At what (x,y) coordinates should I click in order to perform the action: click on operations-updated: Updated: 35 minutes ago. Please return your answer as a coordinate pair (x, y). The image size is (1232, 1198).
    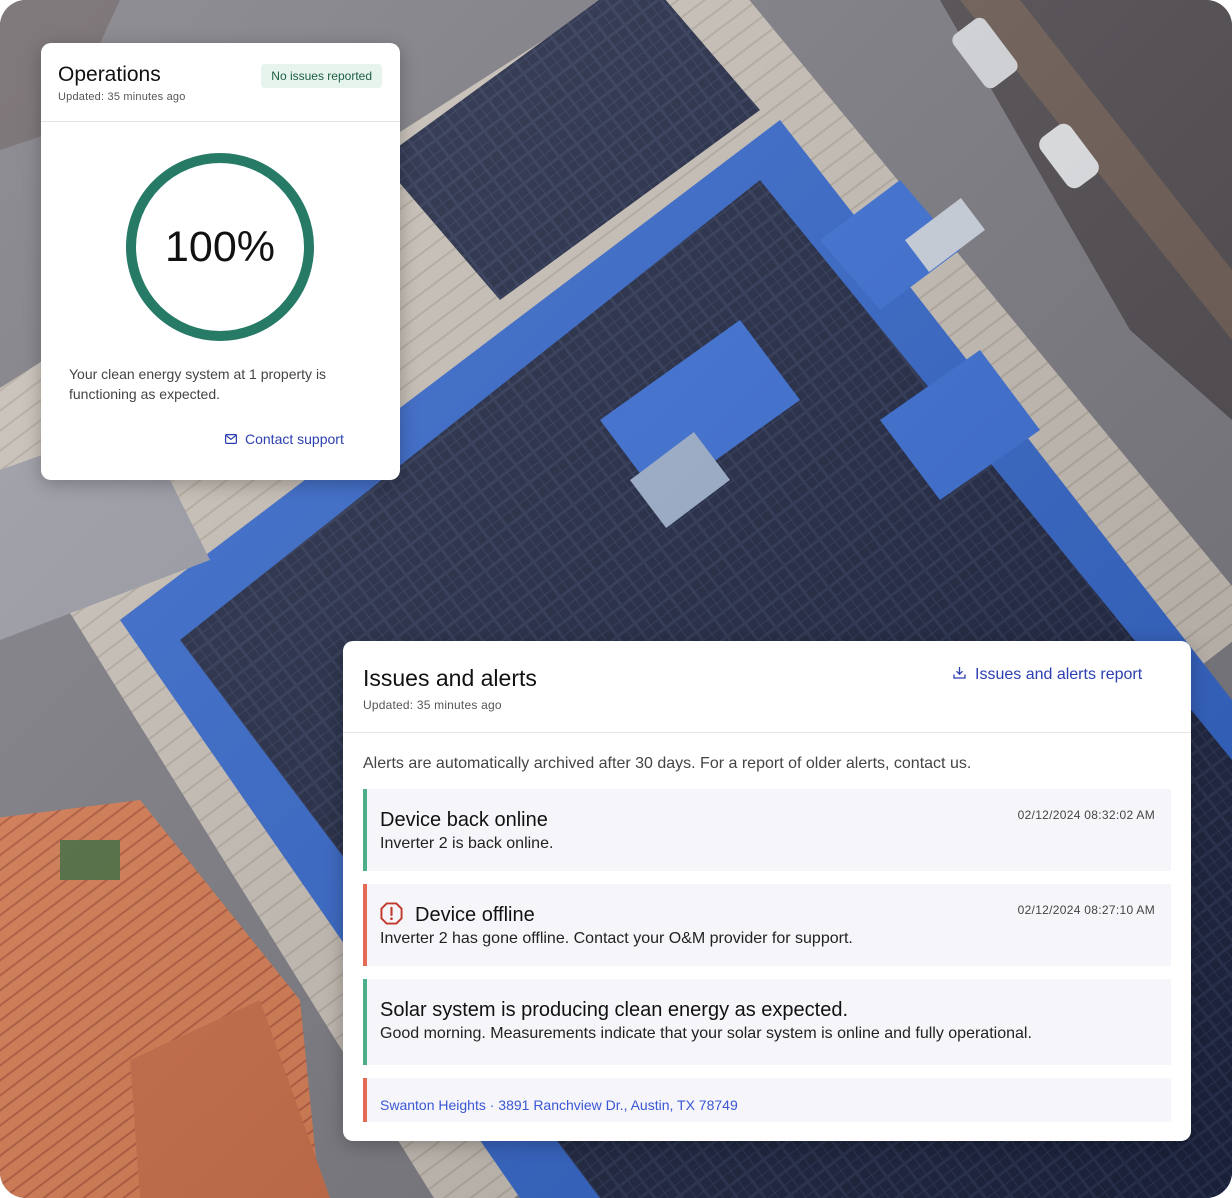
    Looking at the image, I should click on (122, 97).